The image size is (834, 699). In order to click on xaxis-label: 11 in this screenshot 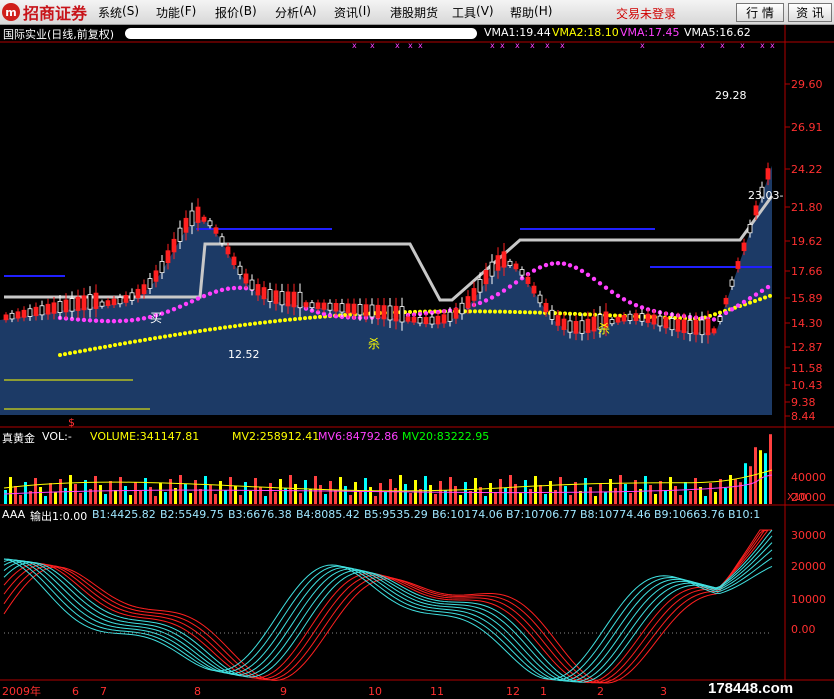, I will do `click(437, 691)`.